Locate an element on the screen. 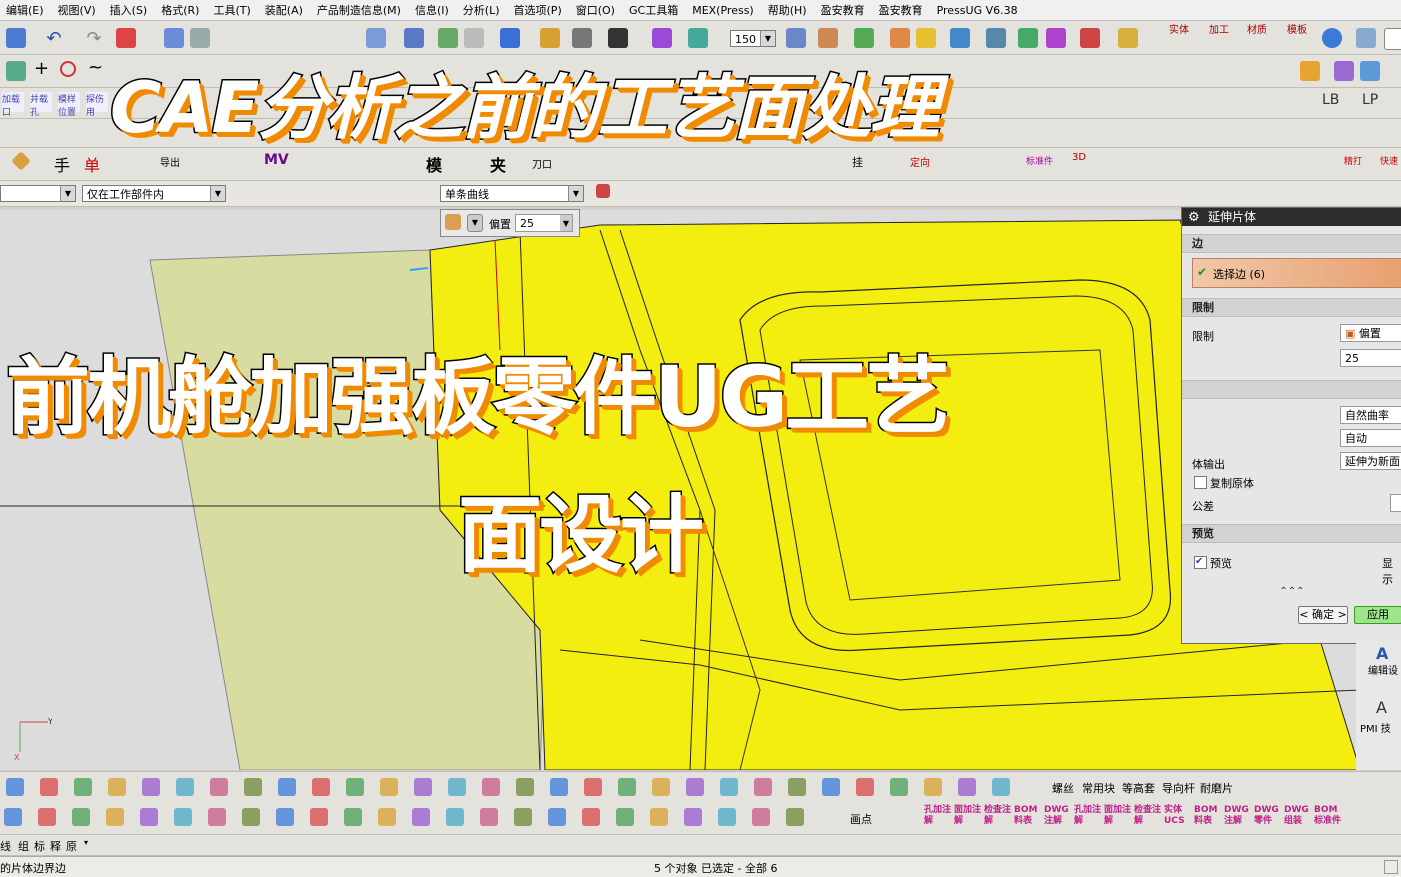 Image resolution: width=1401 pixels, height=877 pixels. edit-icon: A is located at coordinates (1382, 653).